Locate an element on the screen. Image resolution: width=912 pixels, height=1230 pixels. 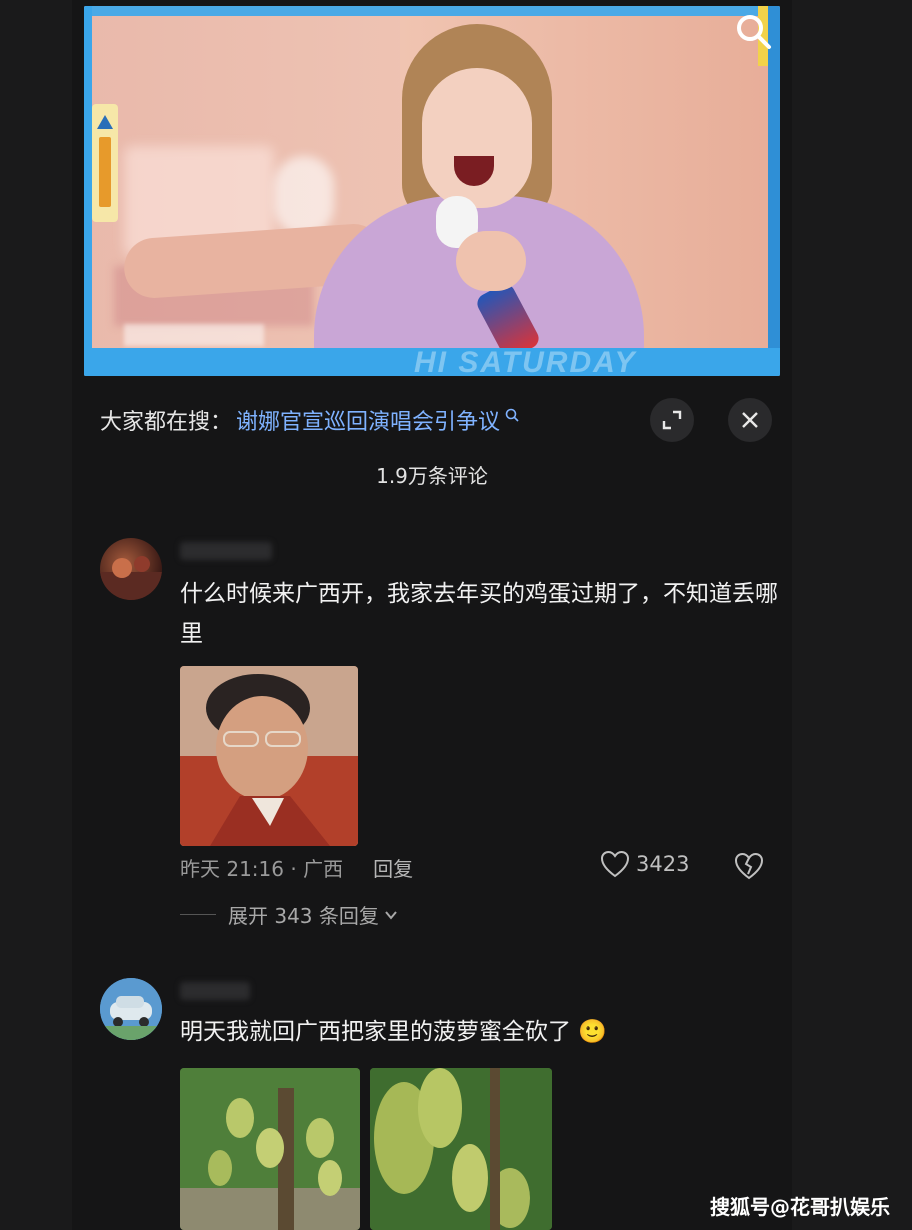
expand-button is located at coordinates (672, 420).